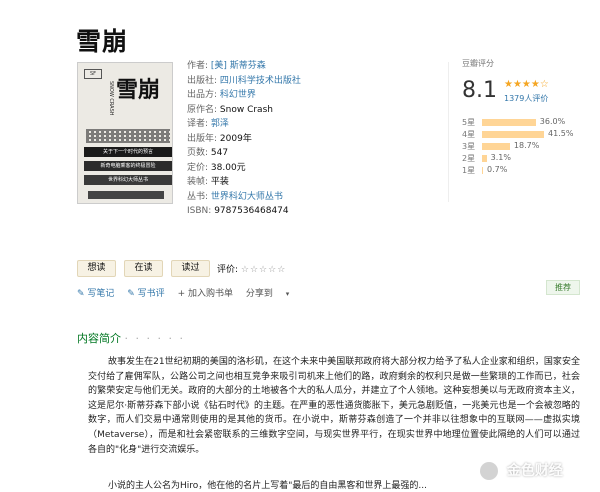 Image resolution: width=600 pixels, height=492 pixels. Describe the element at coordinates (244, 153) in the screenshot. I see `info-row: 页数: 547` at that location.